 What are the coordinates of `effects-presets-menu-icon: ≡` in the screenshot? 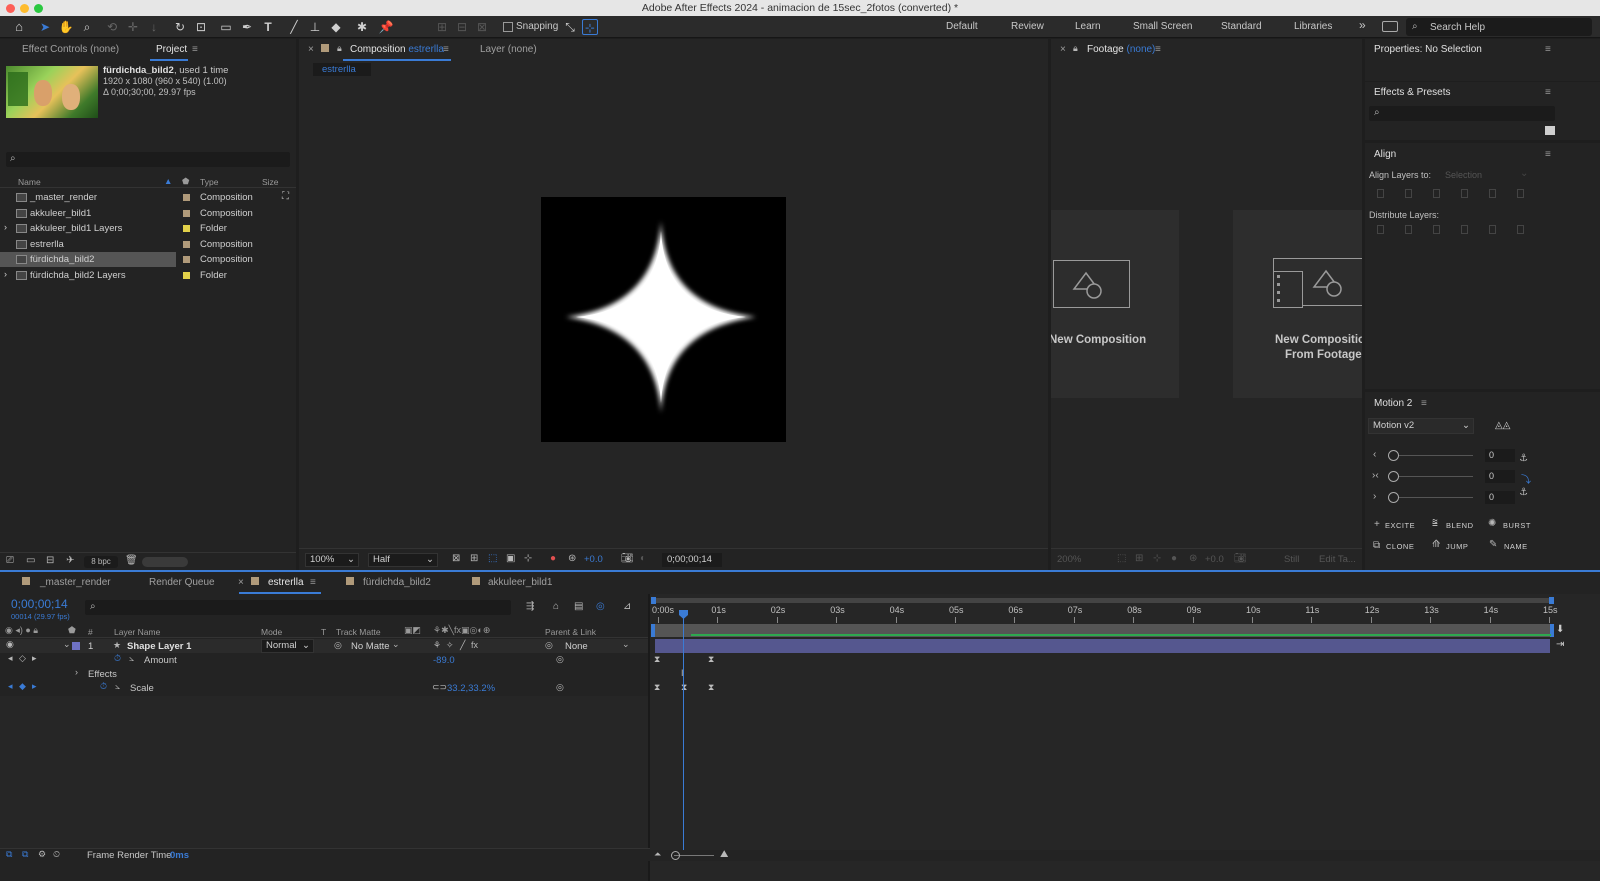 It's located at (1549, 92).